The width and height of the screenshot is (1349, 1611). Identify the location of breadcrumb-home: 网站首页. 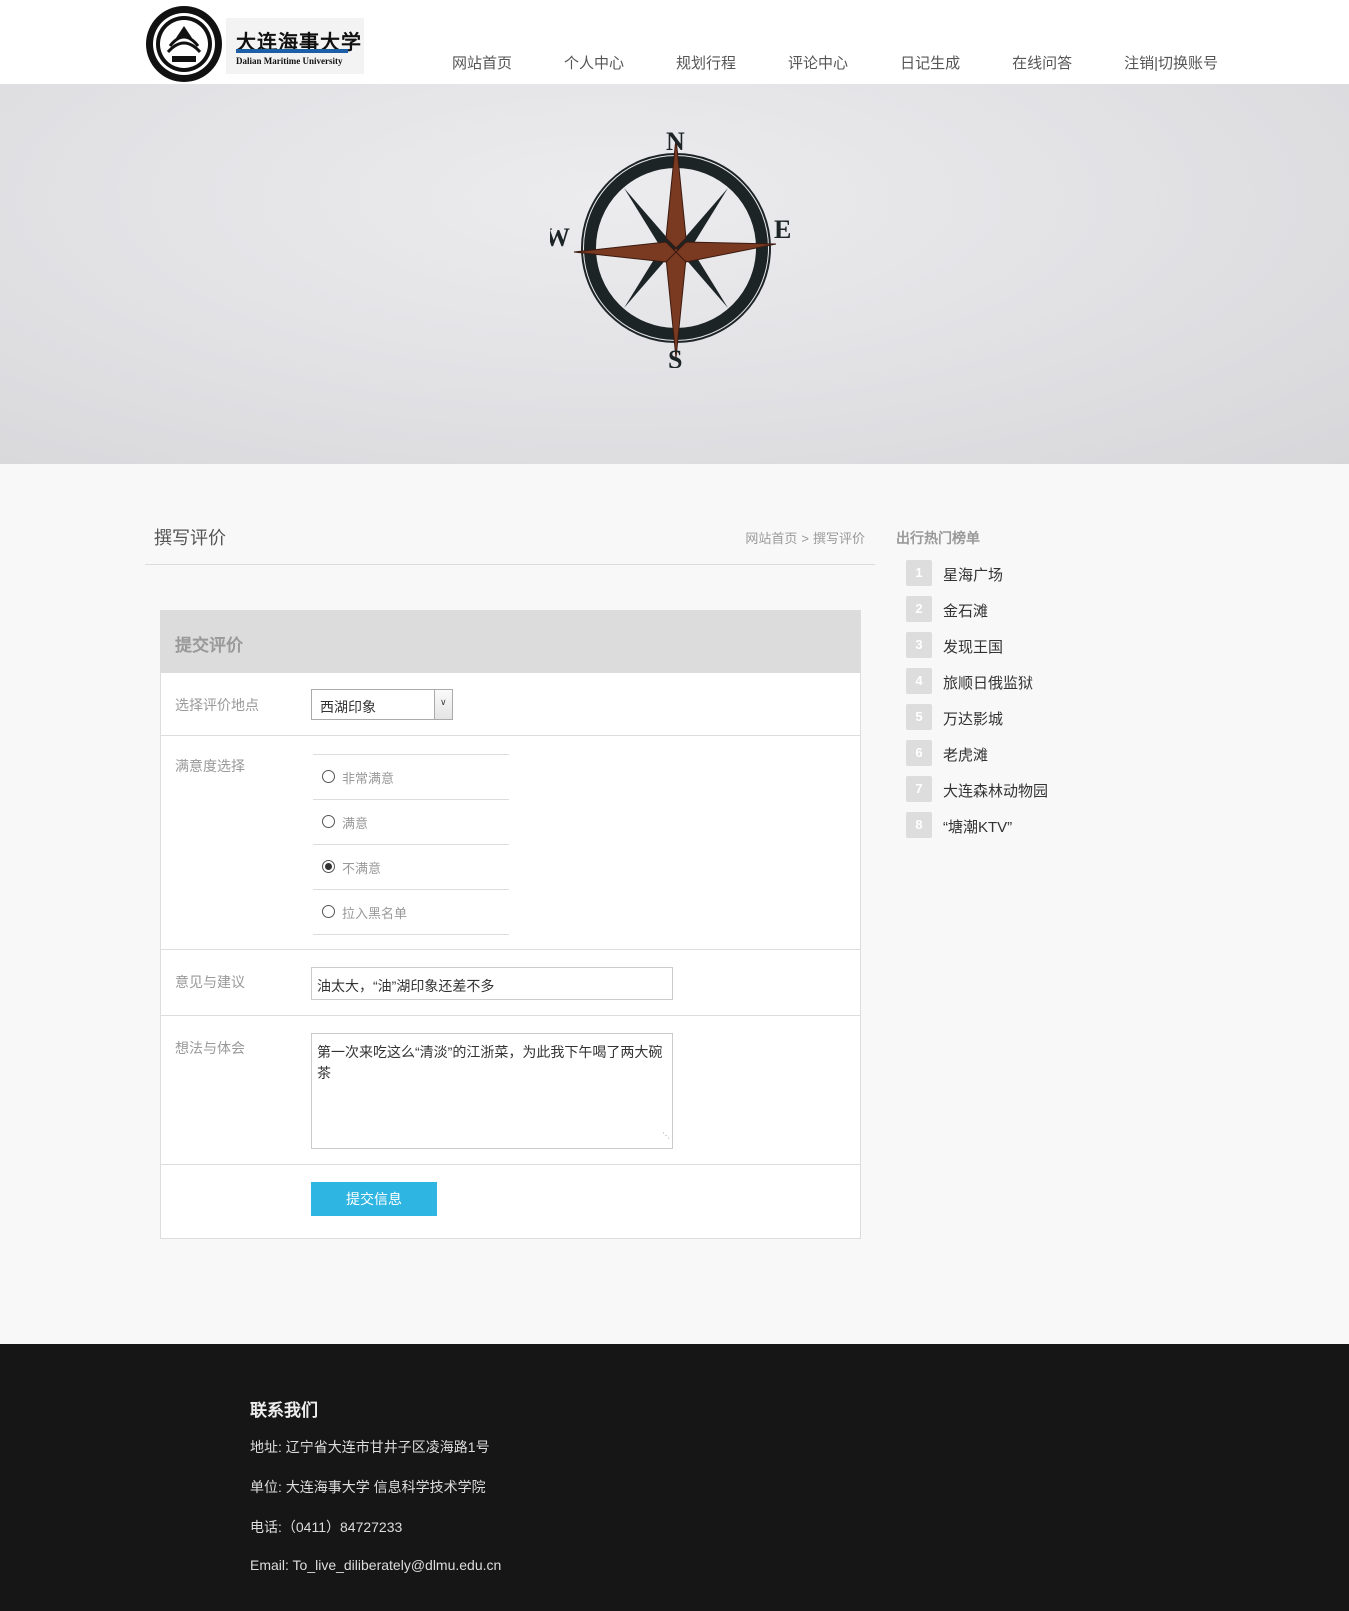
(771, 538).